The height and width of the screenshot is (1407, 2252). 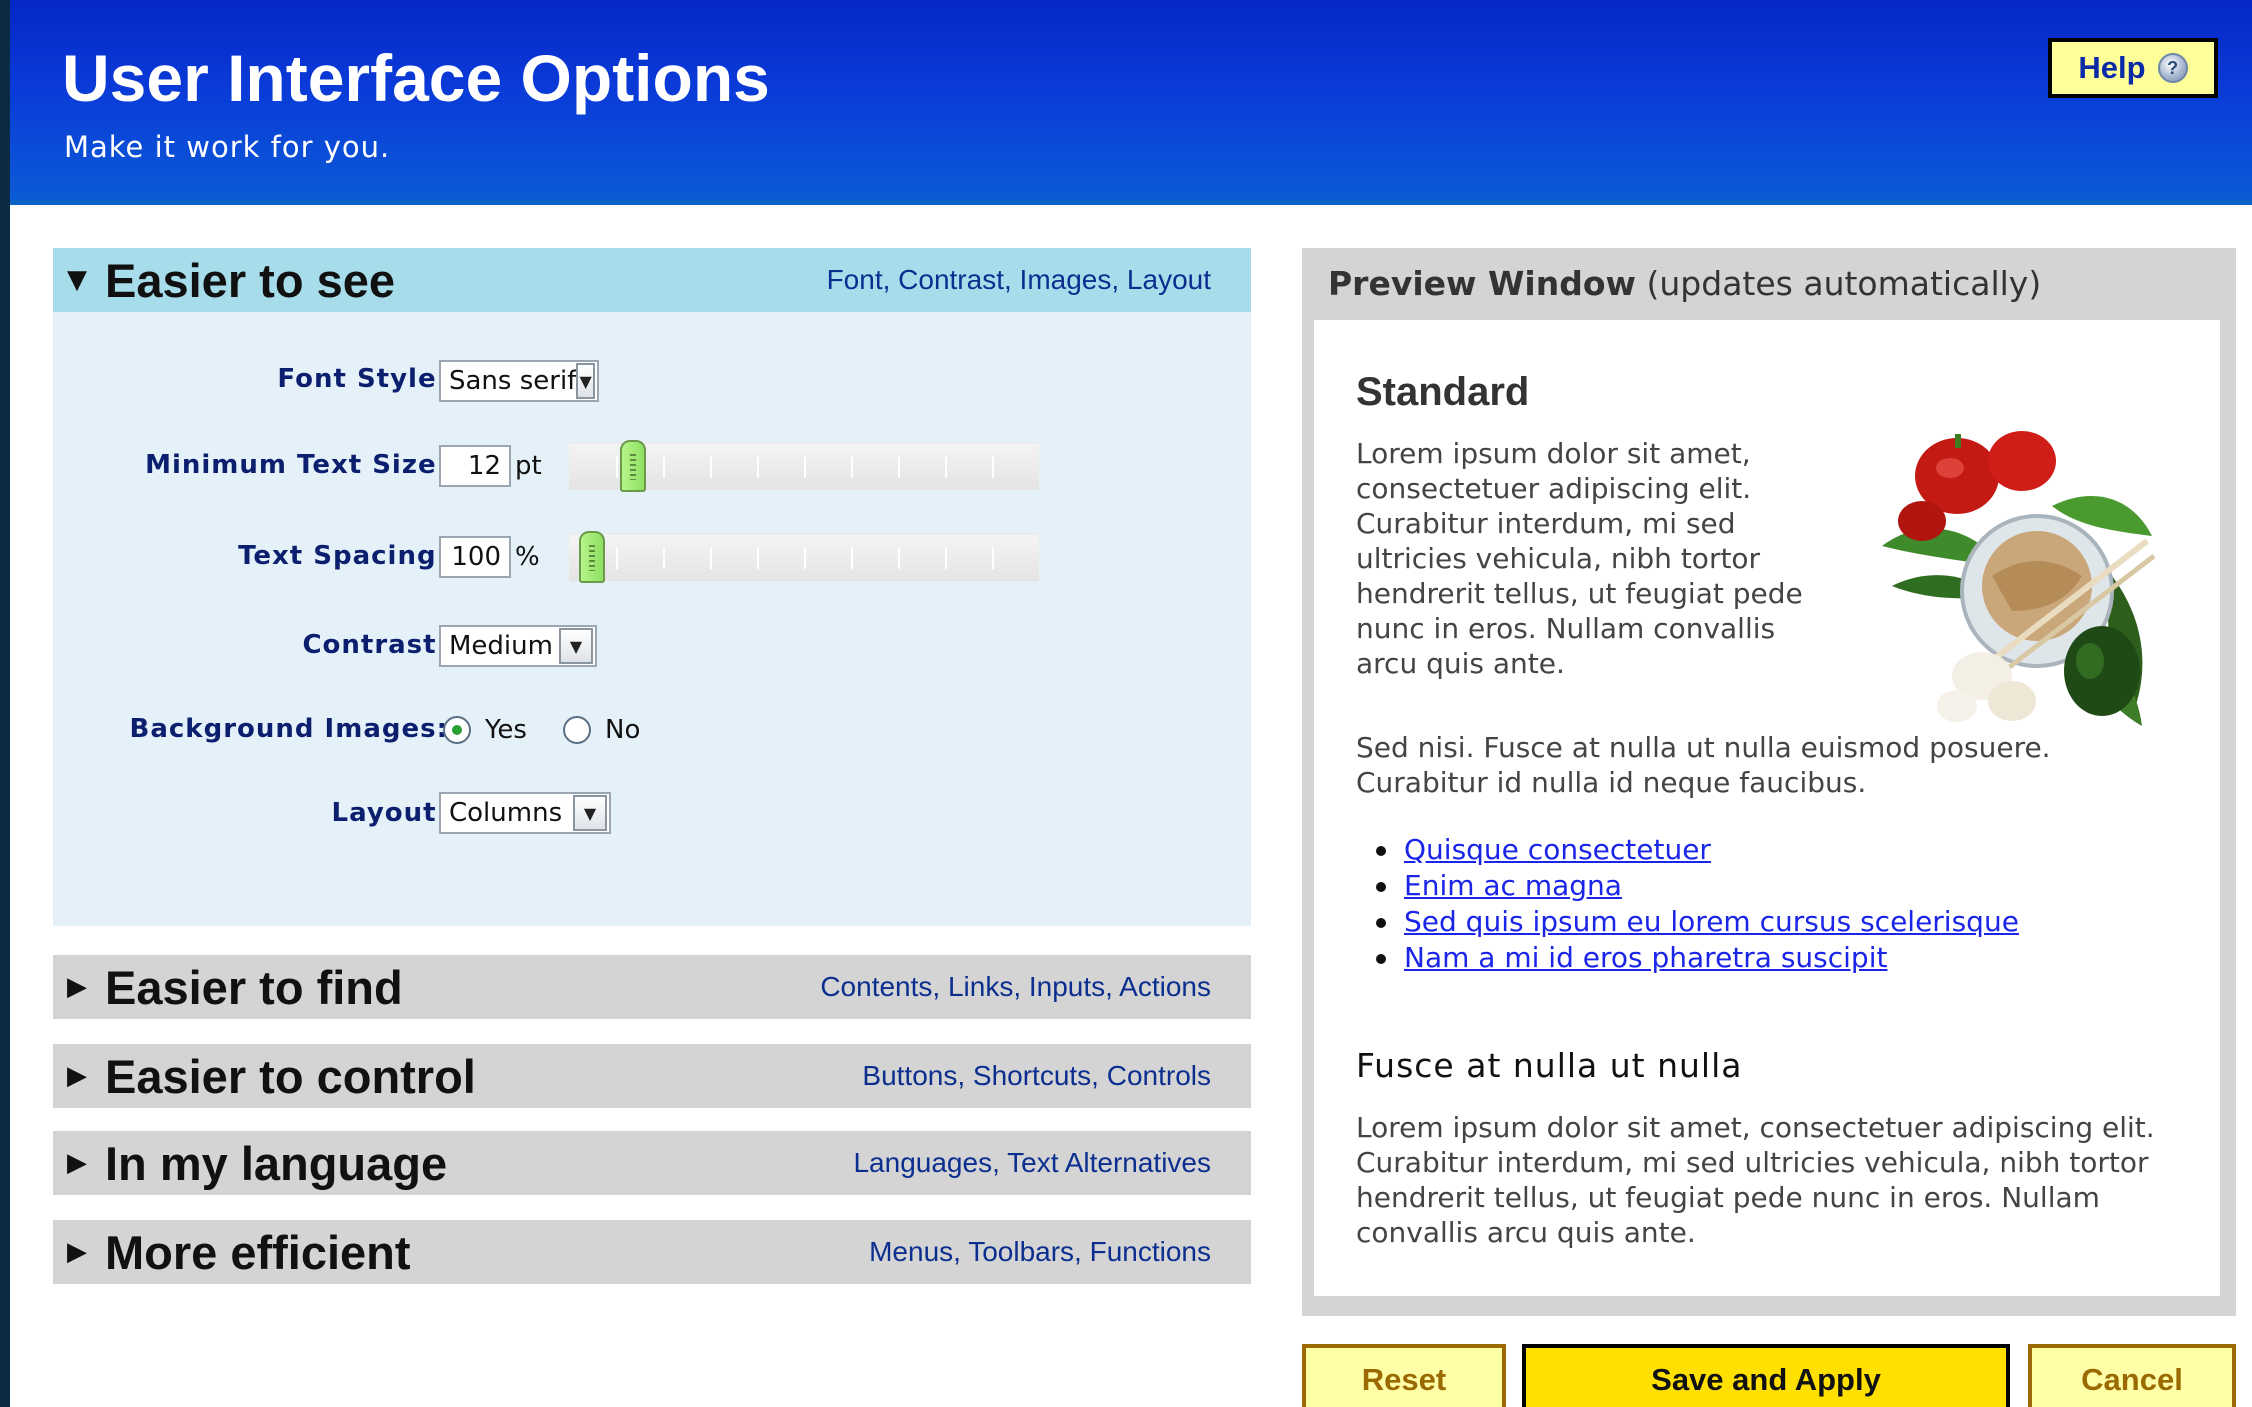 What do you see at coordinates (457, 730) in the screenshot?
I see `background-images-yes-radio` at bounding box center [457, 730].